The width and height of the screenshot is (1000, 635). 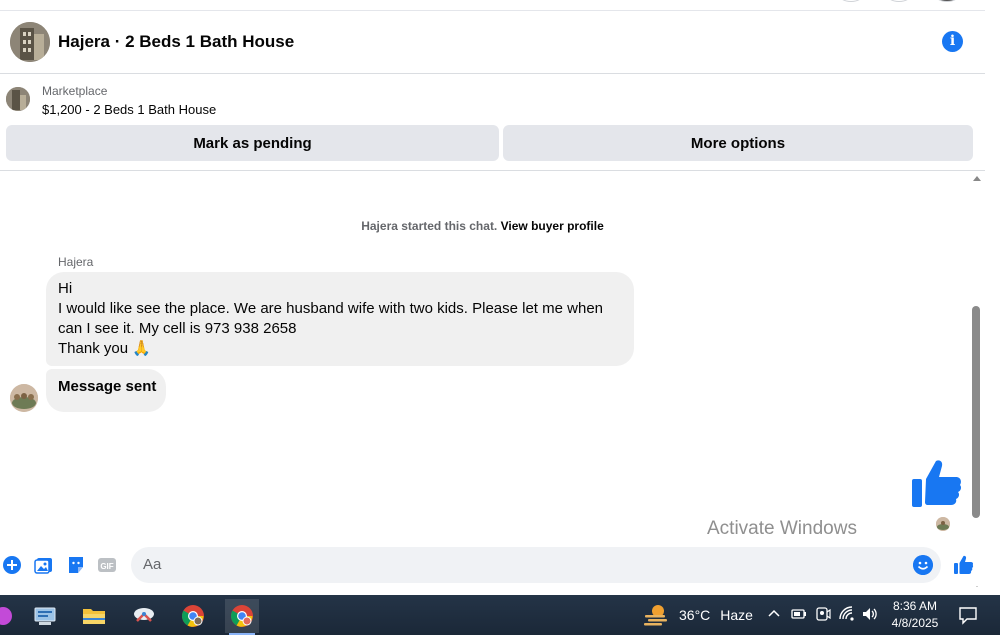 I want to click on svg-text: GIF, so click(x=106, y=566).